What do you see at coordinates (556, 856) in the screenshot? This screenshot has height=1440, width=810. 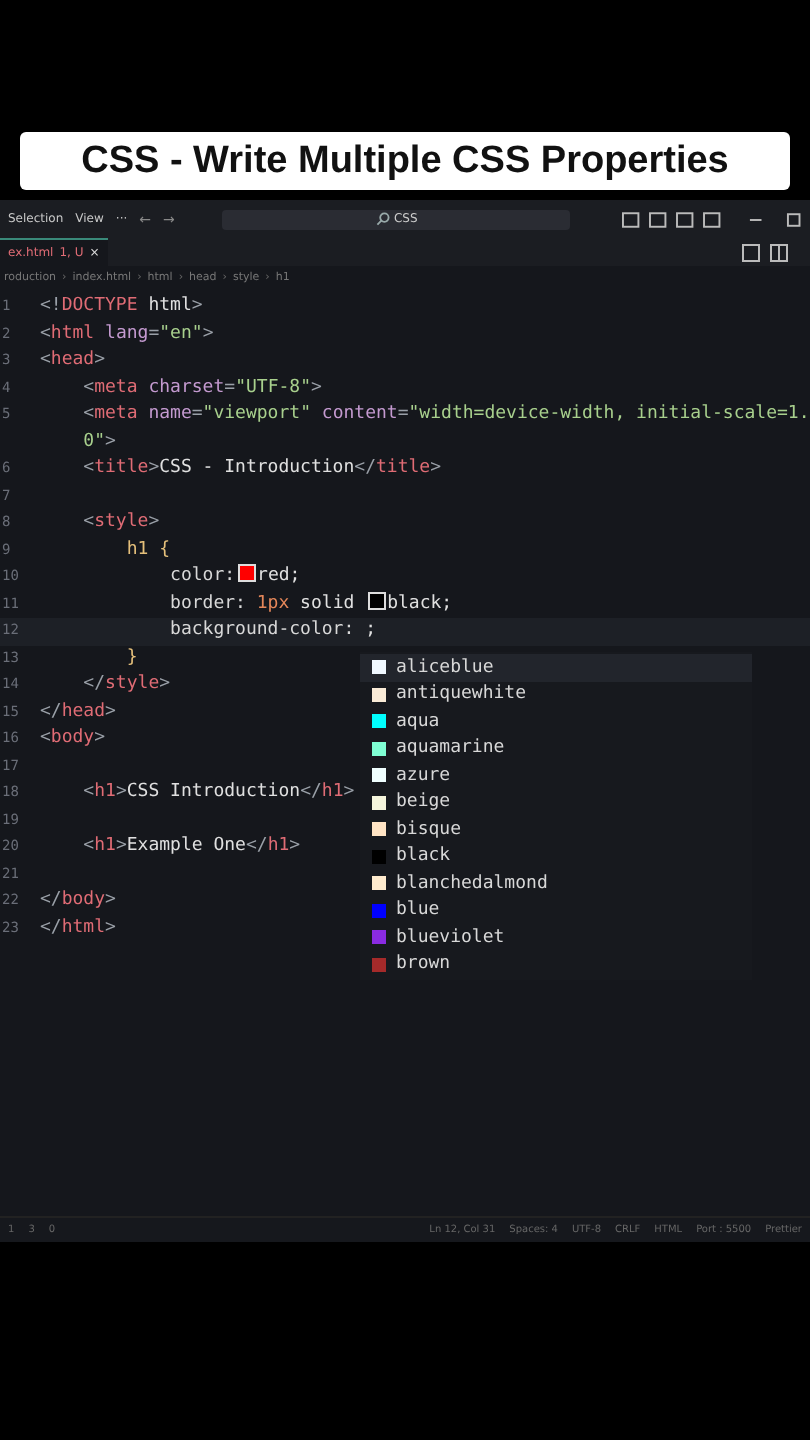 I see `suggestion-item: black` at bounding box center [556, 856].